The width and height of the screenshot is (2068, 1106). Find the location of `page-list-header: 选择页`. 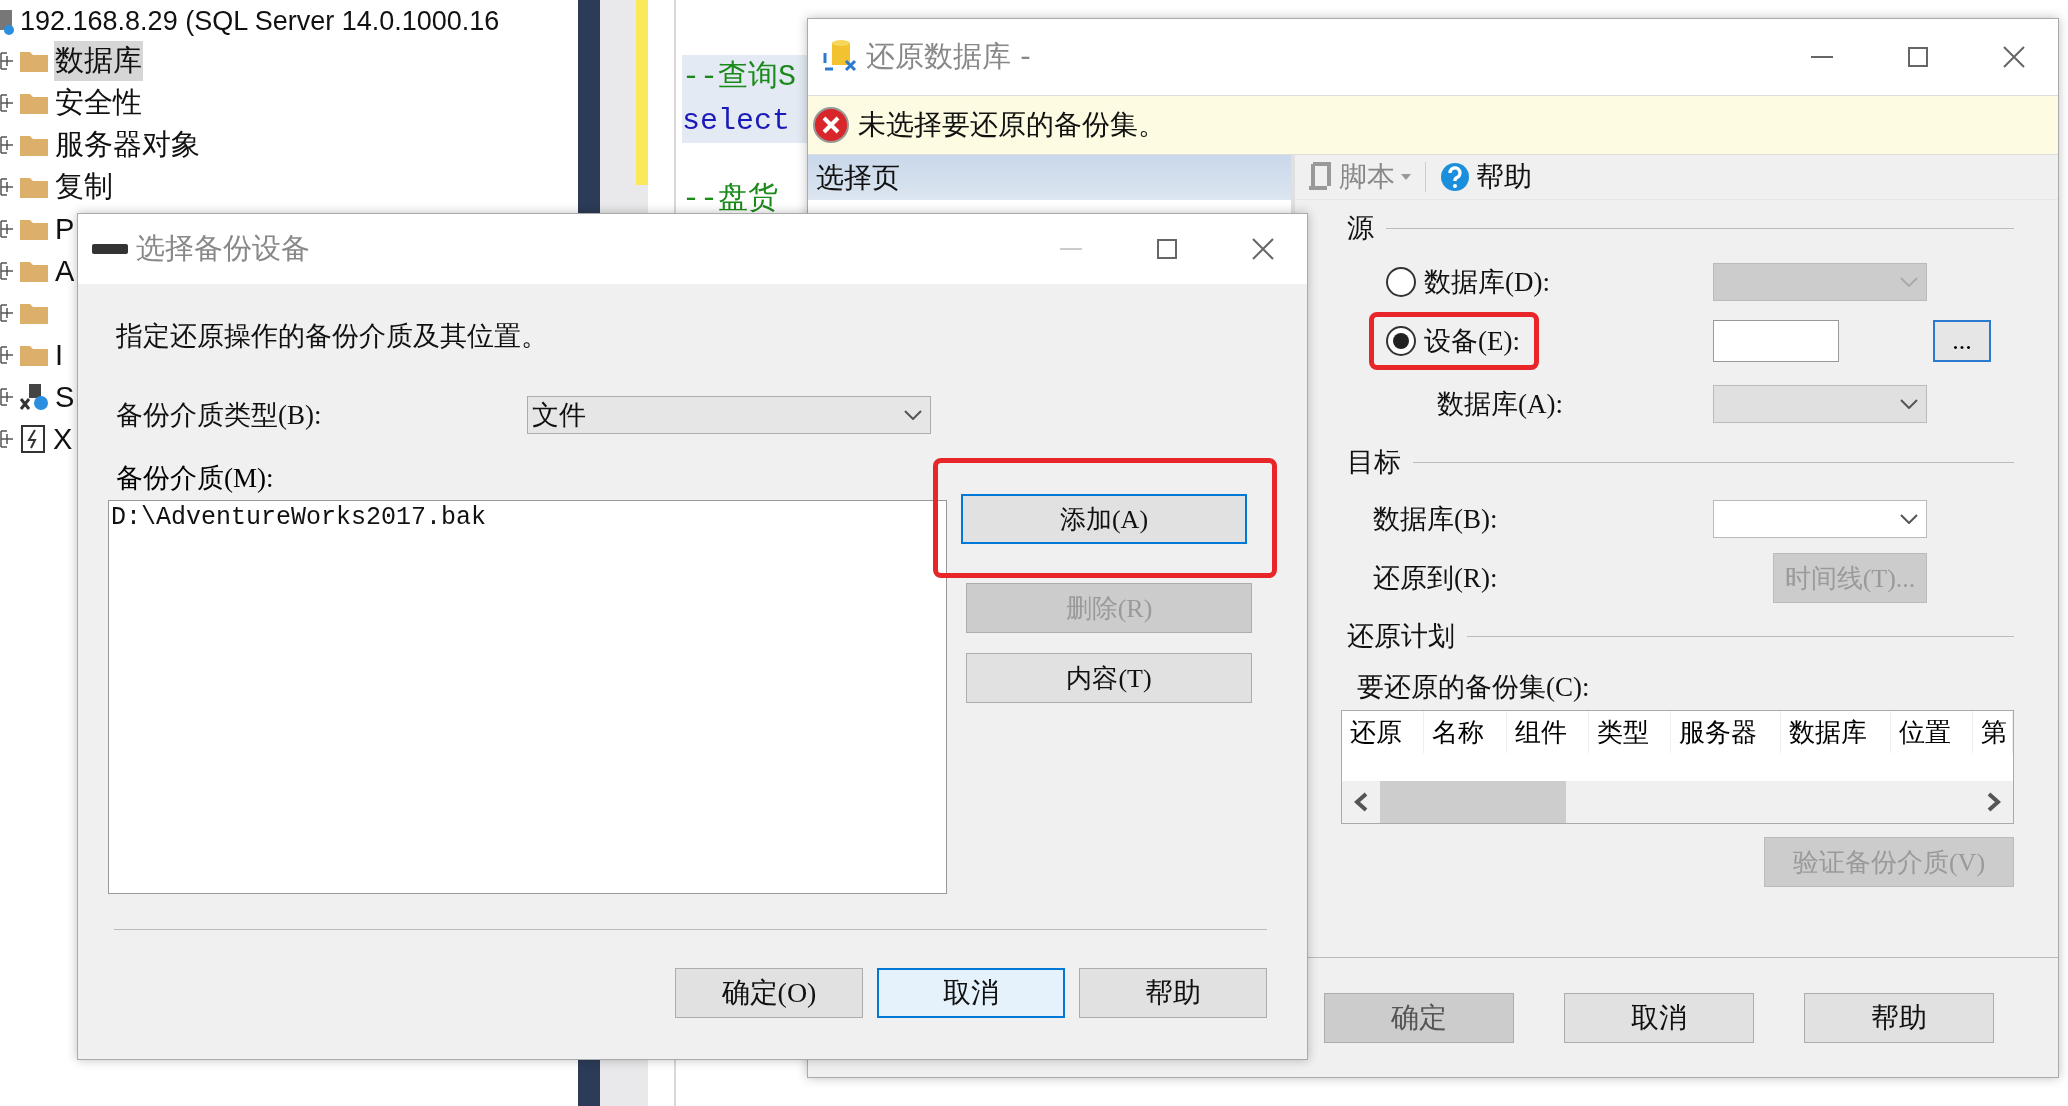

page-list-header: 选择页 is located at coordinates (1049, 177).